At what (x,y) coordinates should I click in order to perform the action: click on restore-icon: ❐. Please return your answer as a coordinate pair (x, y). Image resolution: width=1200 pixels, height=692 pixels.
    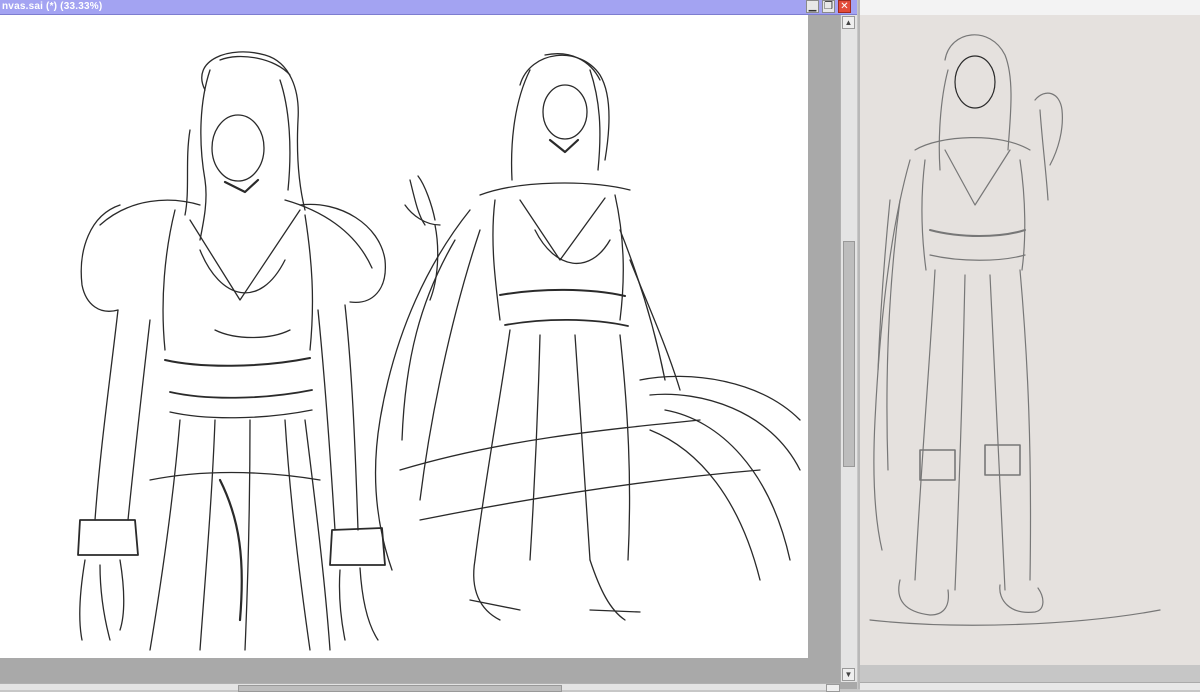
    Looking at the image, I should click on (828, 6).